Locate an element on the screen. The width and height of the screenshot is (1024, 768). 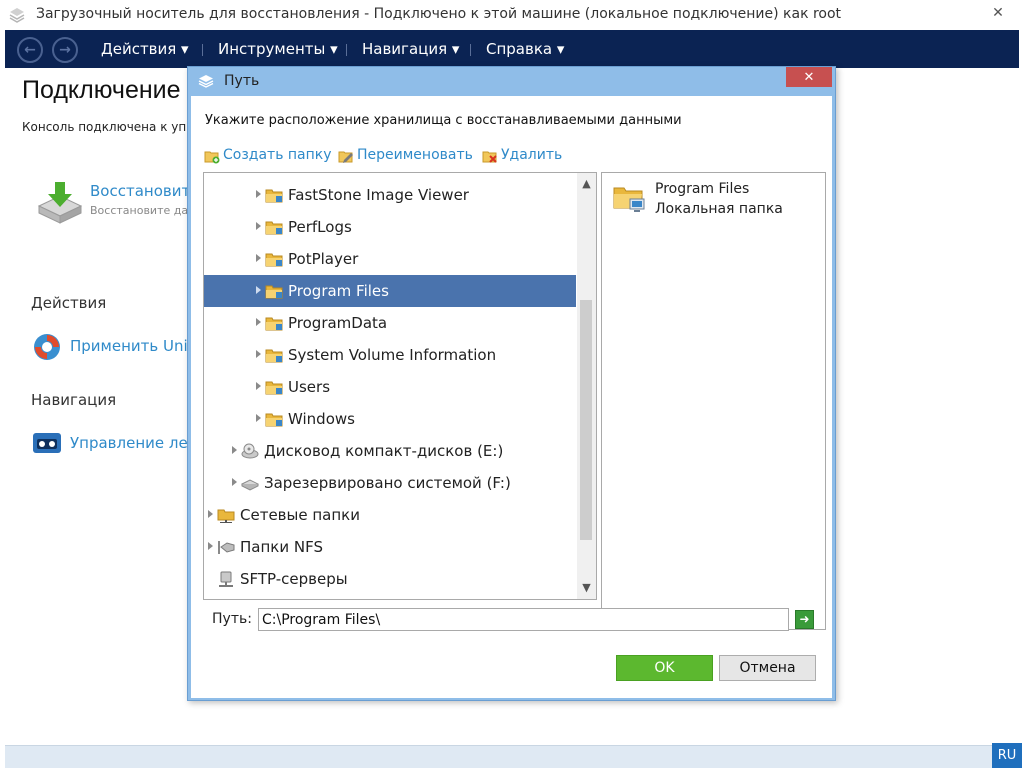
drive-icon is located at coordinates (250, 485).